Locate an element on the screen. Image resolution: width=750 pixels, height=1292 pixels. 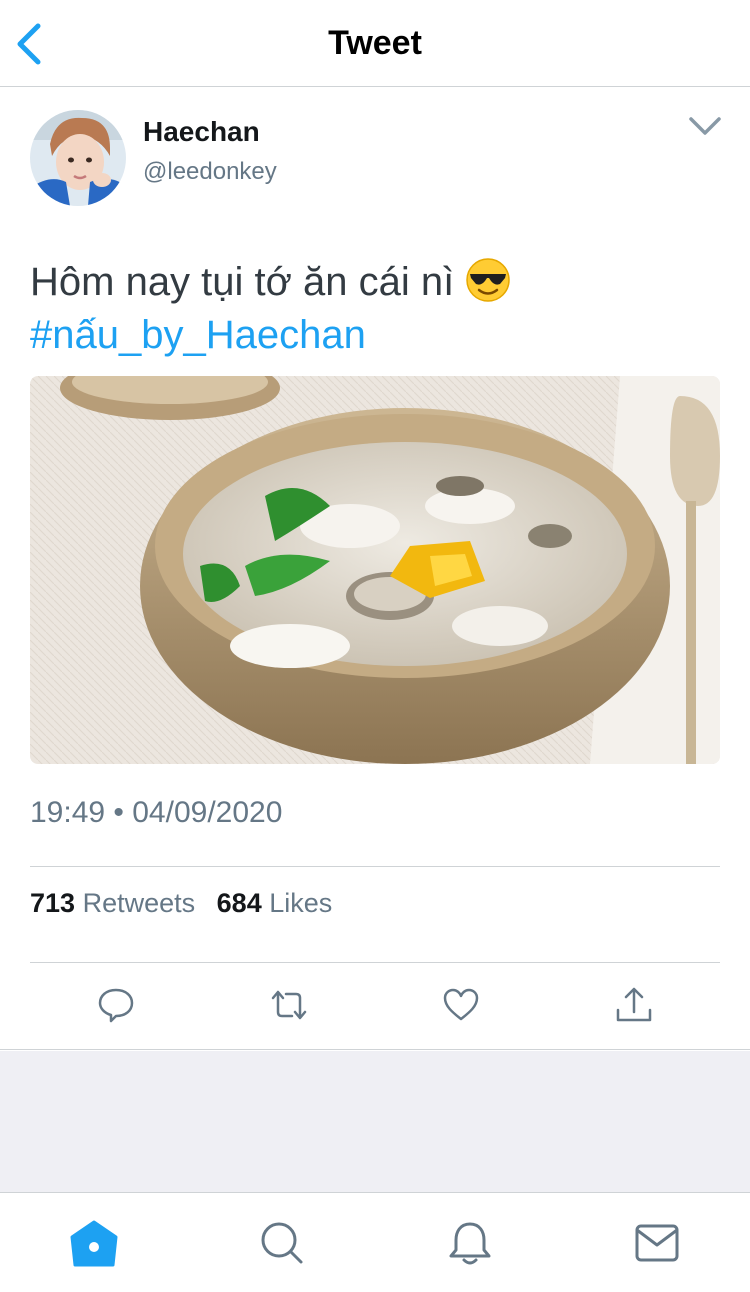
navigation-bar: Tweet is located at coordinates (375, 43).